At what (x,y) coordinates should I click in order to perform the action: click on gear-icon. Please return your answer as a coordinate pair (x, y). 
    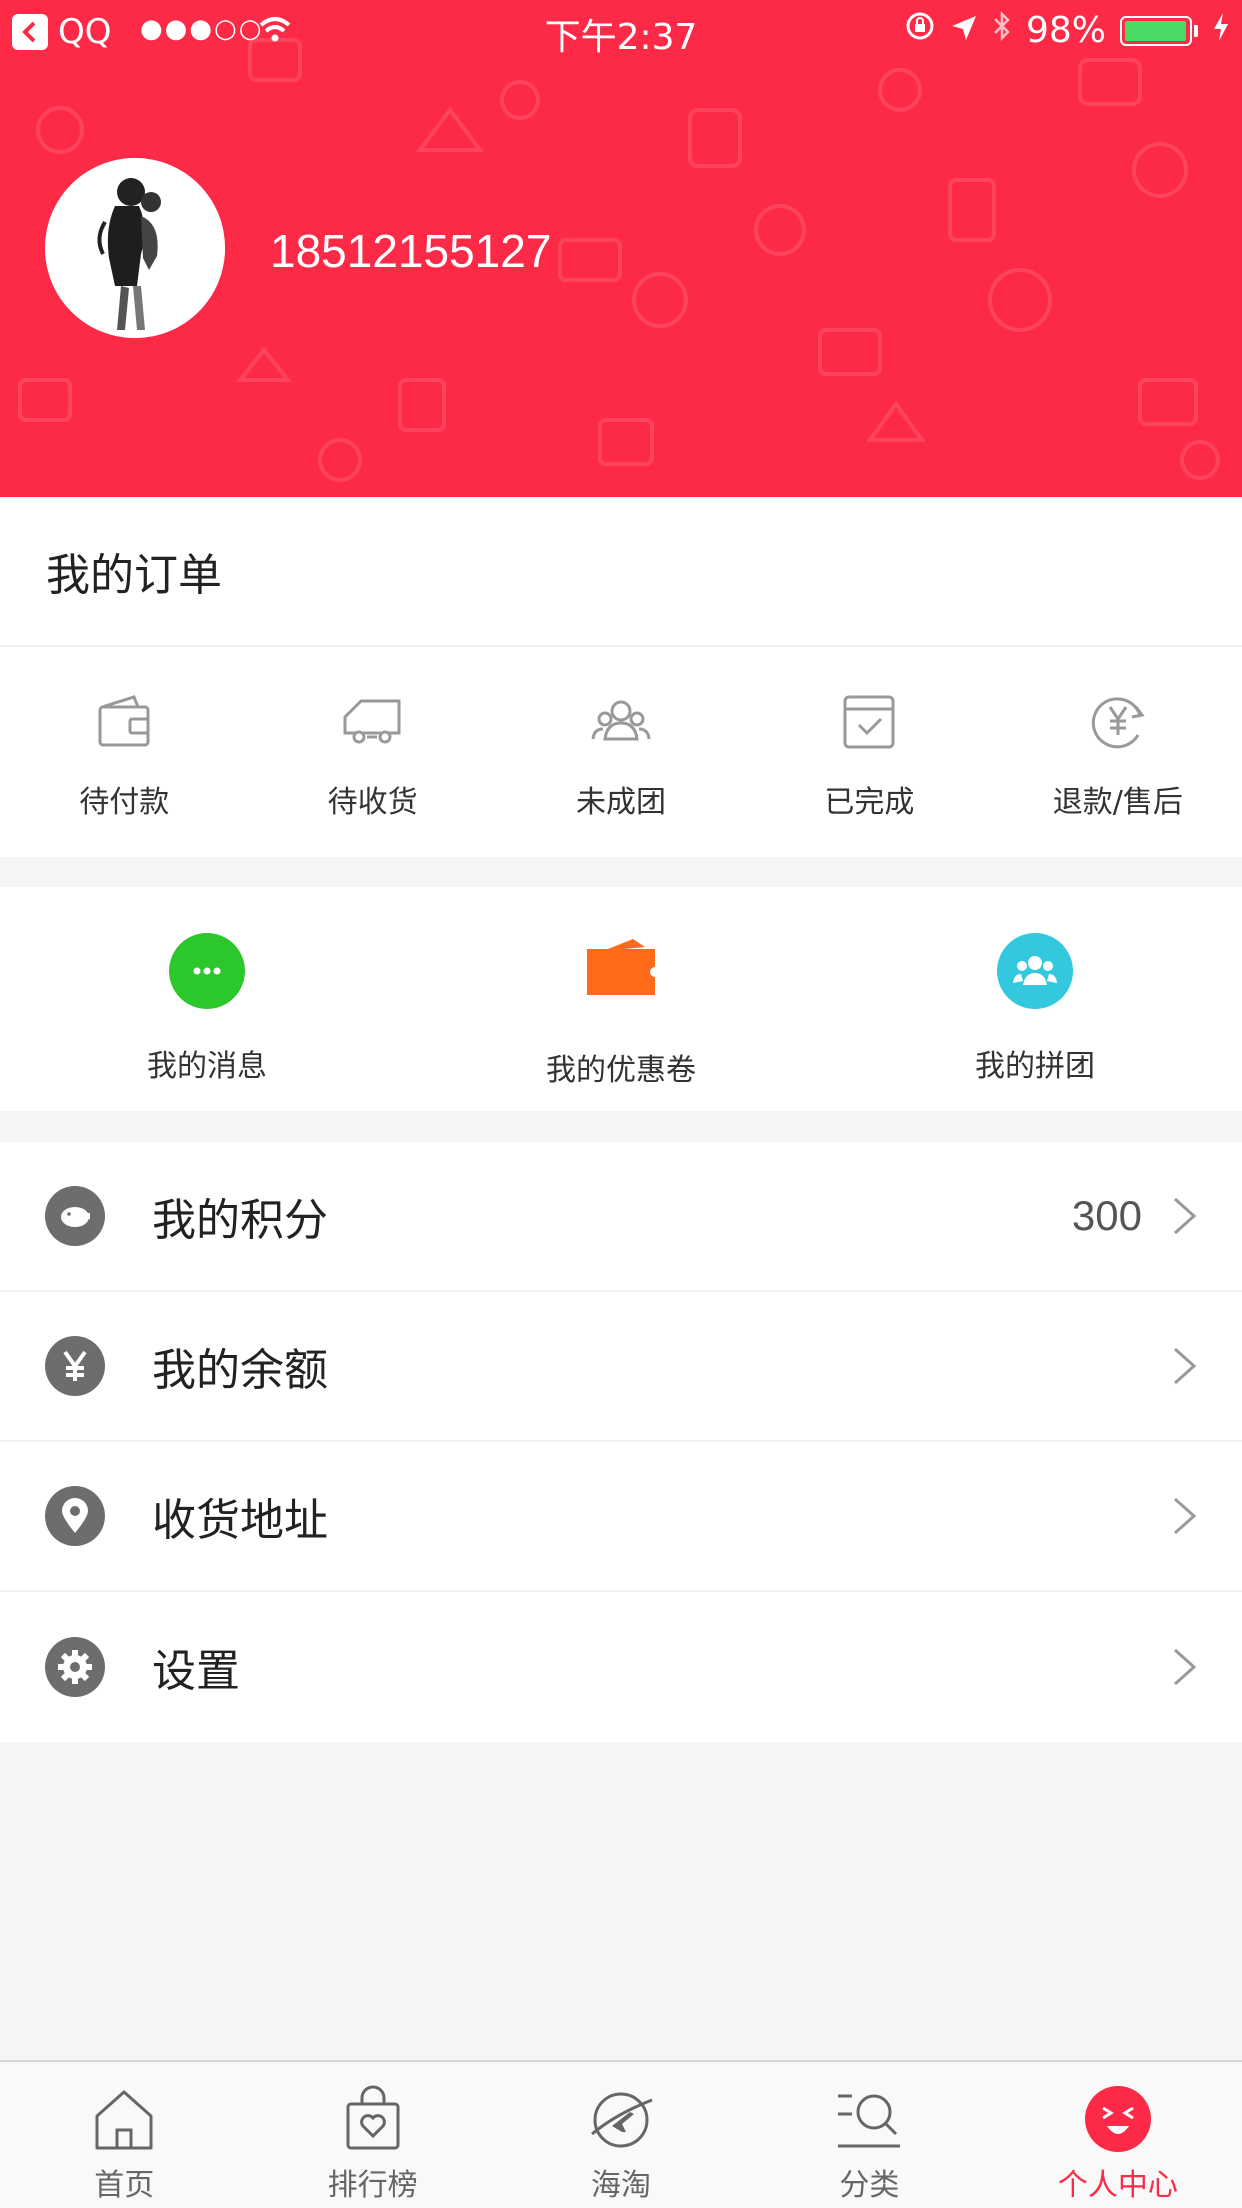
    Looking at the image, I should click on (75, 1667).